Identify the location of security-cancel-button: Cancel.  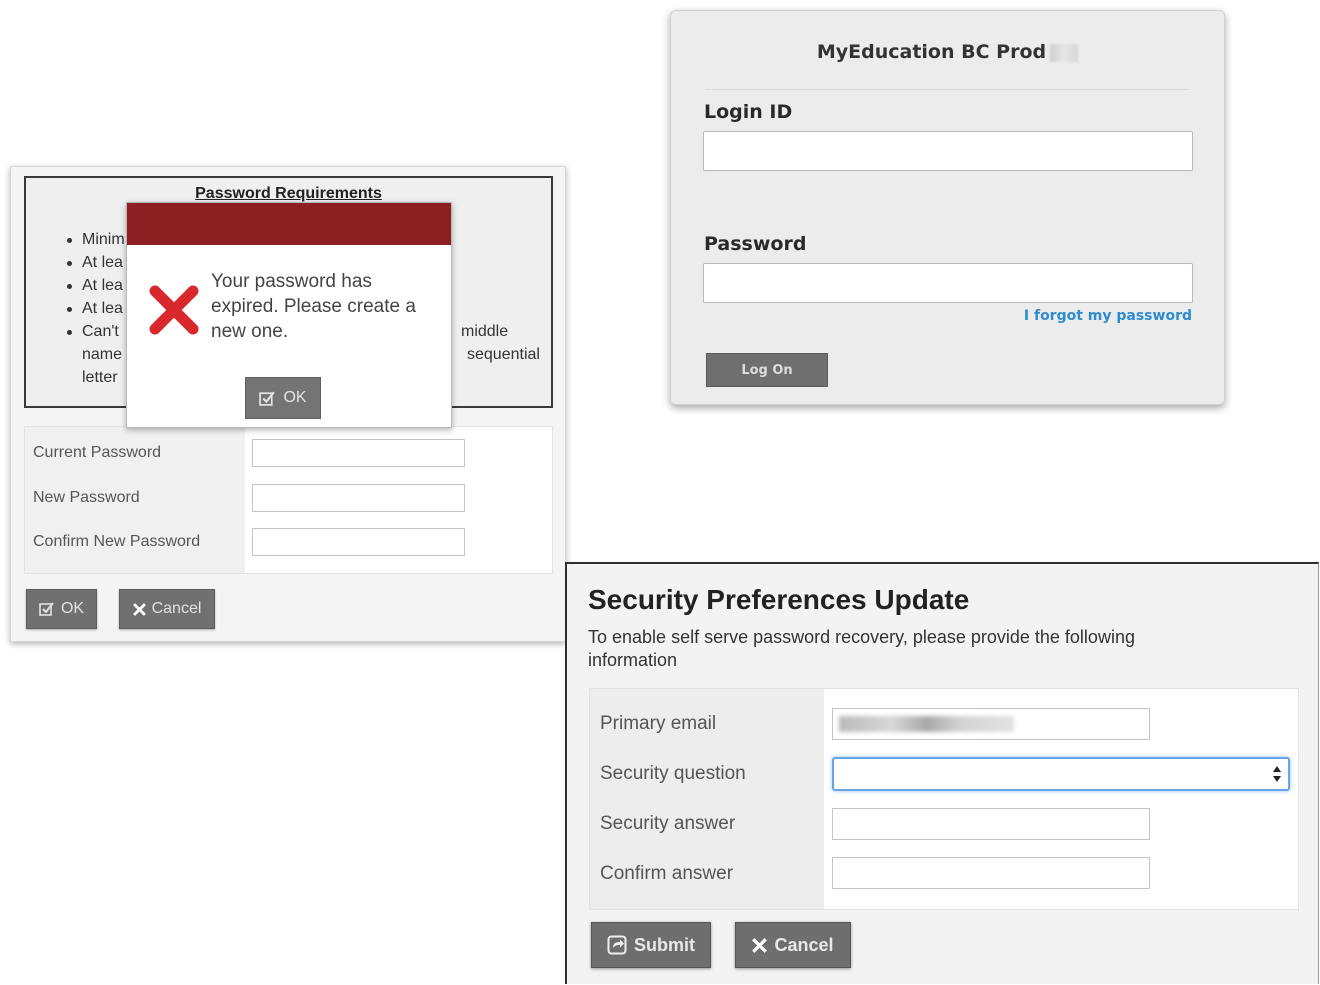
(793, 945).